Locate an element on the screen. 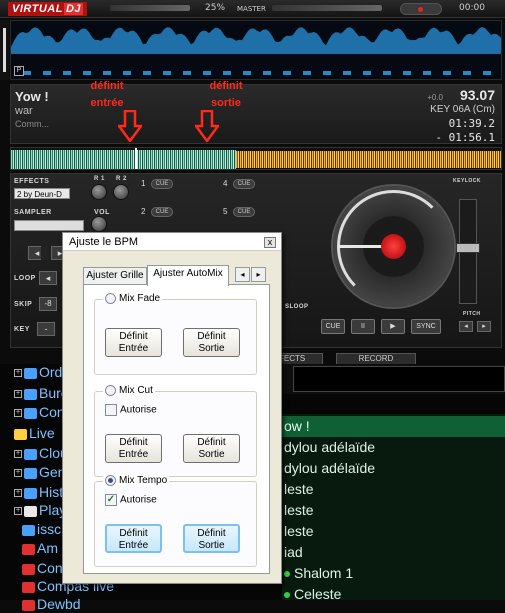 This screenshot has height=613, width=505. jog-wheel is located at coordinates (393, 246).